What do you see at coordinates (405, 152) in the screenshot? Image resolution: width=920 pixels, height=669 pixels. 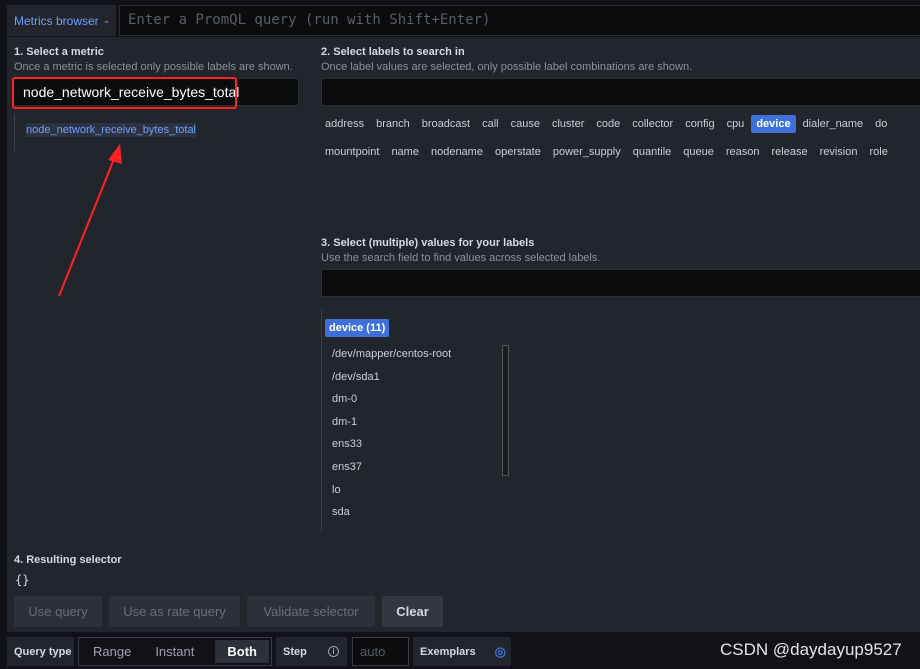 I see `label-chip-name: name` at bounding box center [405, 152].